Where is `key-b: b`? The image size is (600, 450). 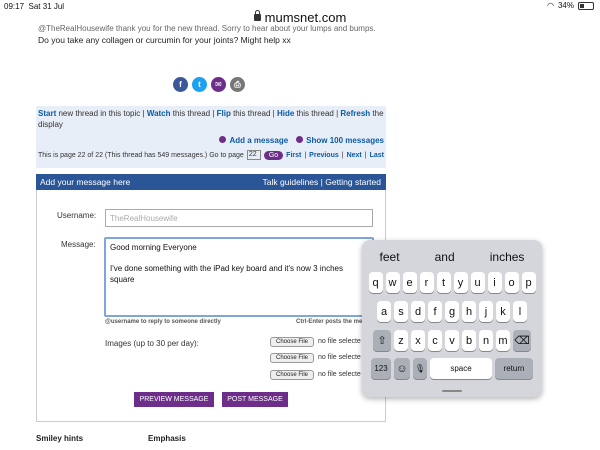
key-b: b is located at coordinates (469, 340).